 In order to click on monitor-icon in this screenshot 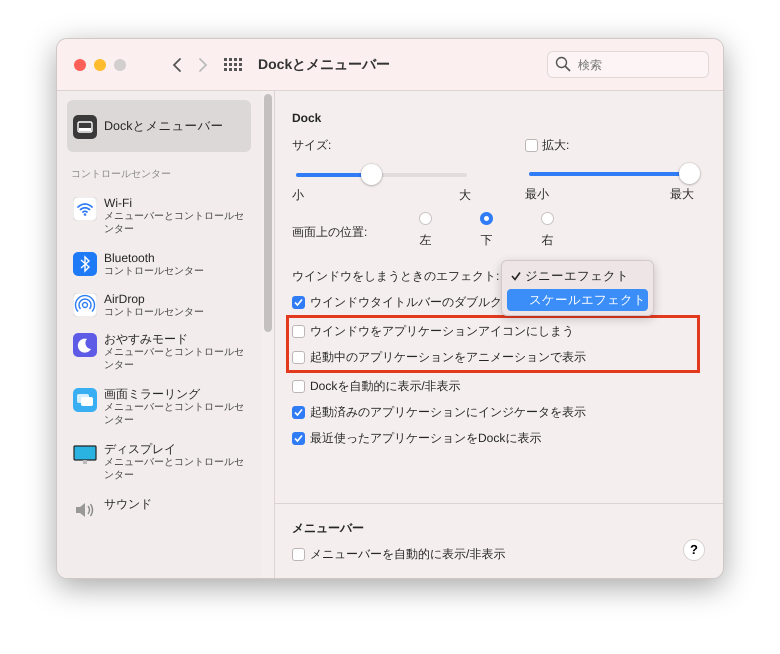, I will do `click(85, 455)`.